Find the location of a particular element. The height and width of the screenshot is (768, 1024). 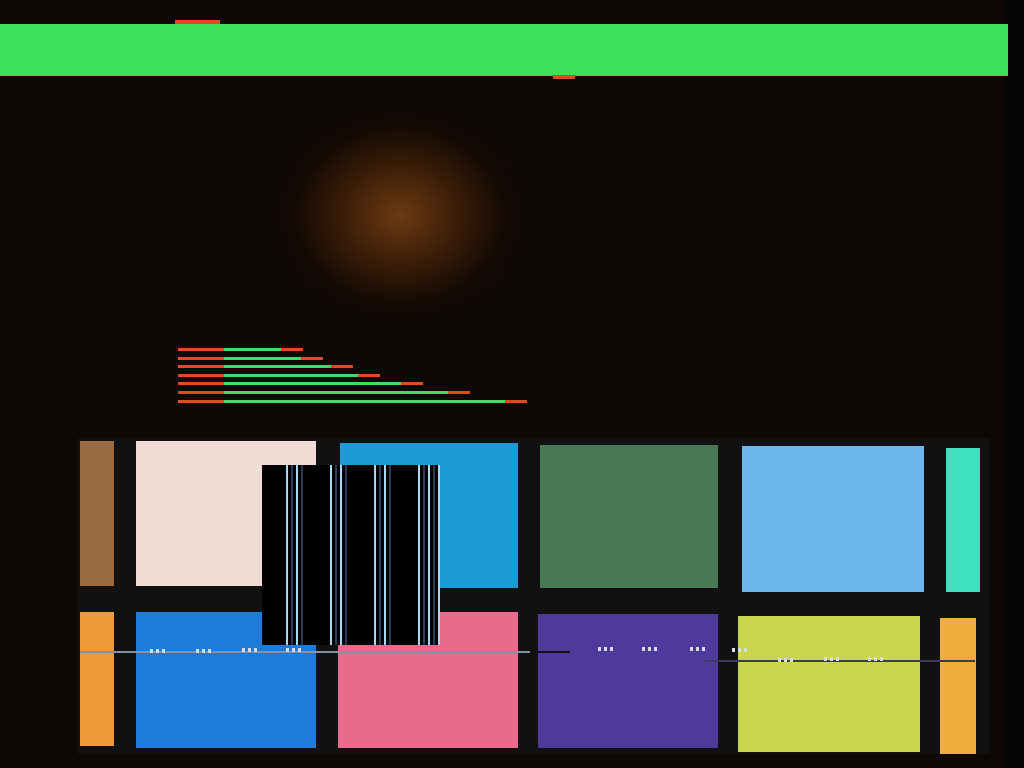

tile-violet is located at coordinates (628, 681).